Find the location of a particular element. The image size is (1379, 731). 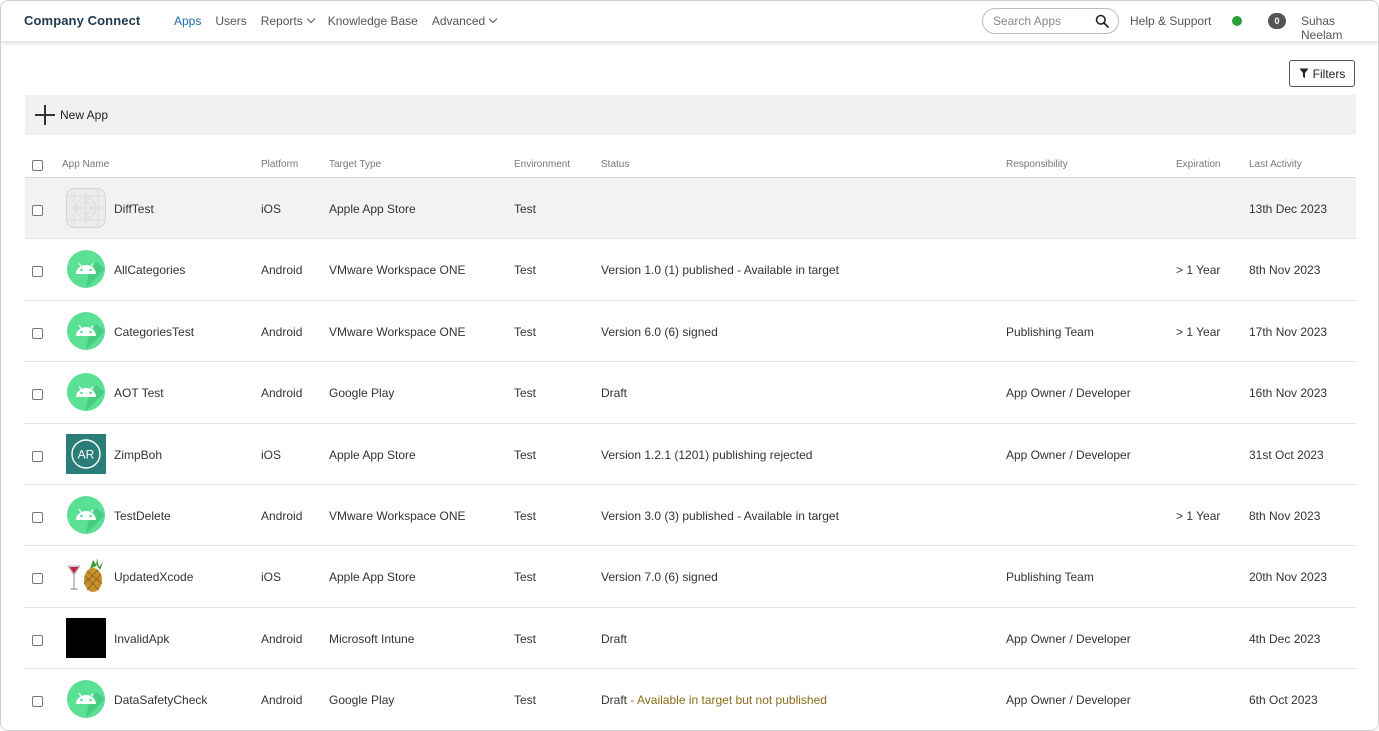

app-status-text: Version 7.0 (6) signed is located at coordinates (659, 577).